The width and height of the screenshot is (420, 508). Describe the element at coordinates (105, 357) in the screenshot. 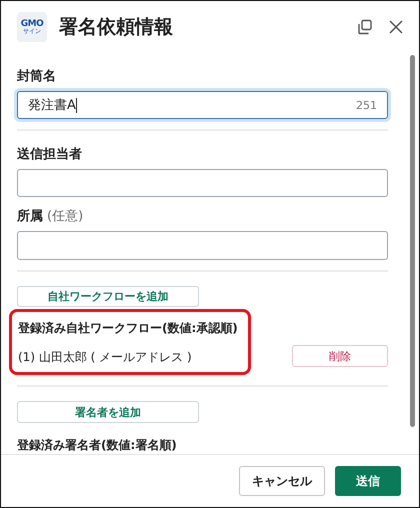

I see `workflow-entry: (1) 山田太郎 ( メールアドレス )` at that location.